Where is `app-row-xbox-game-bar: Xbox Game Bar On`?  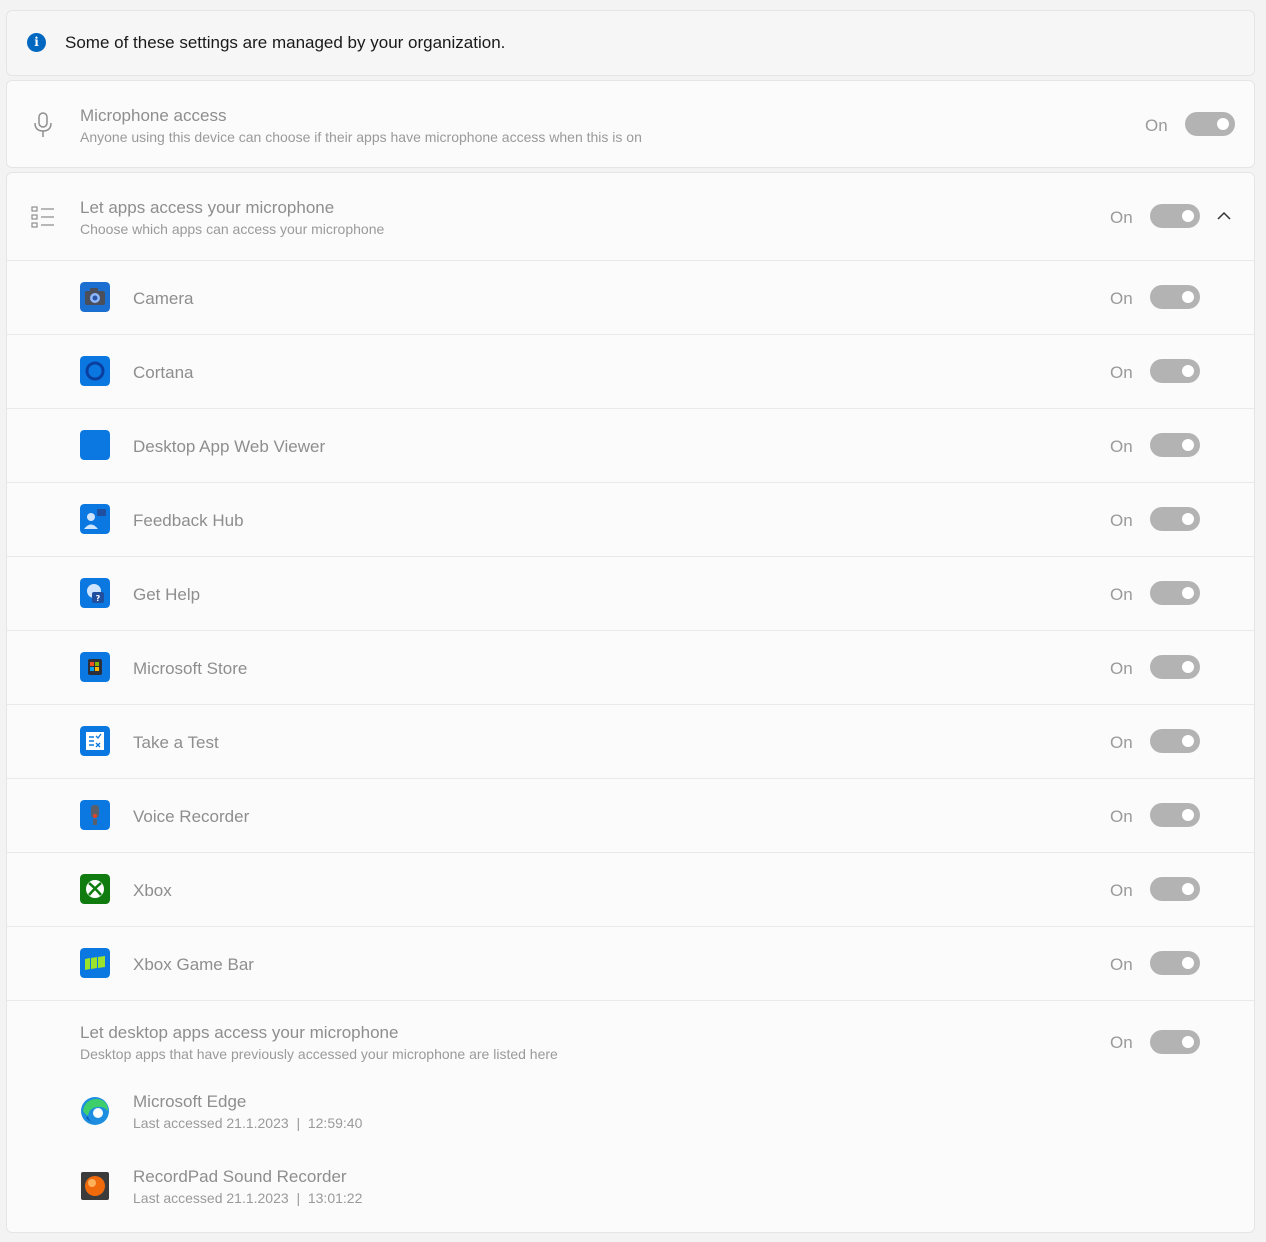 app-row-xbox-game-bar: Xbox Game Bar On is located at coordinates (630, 963).